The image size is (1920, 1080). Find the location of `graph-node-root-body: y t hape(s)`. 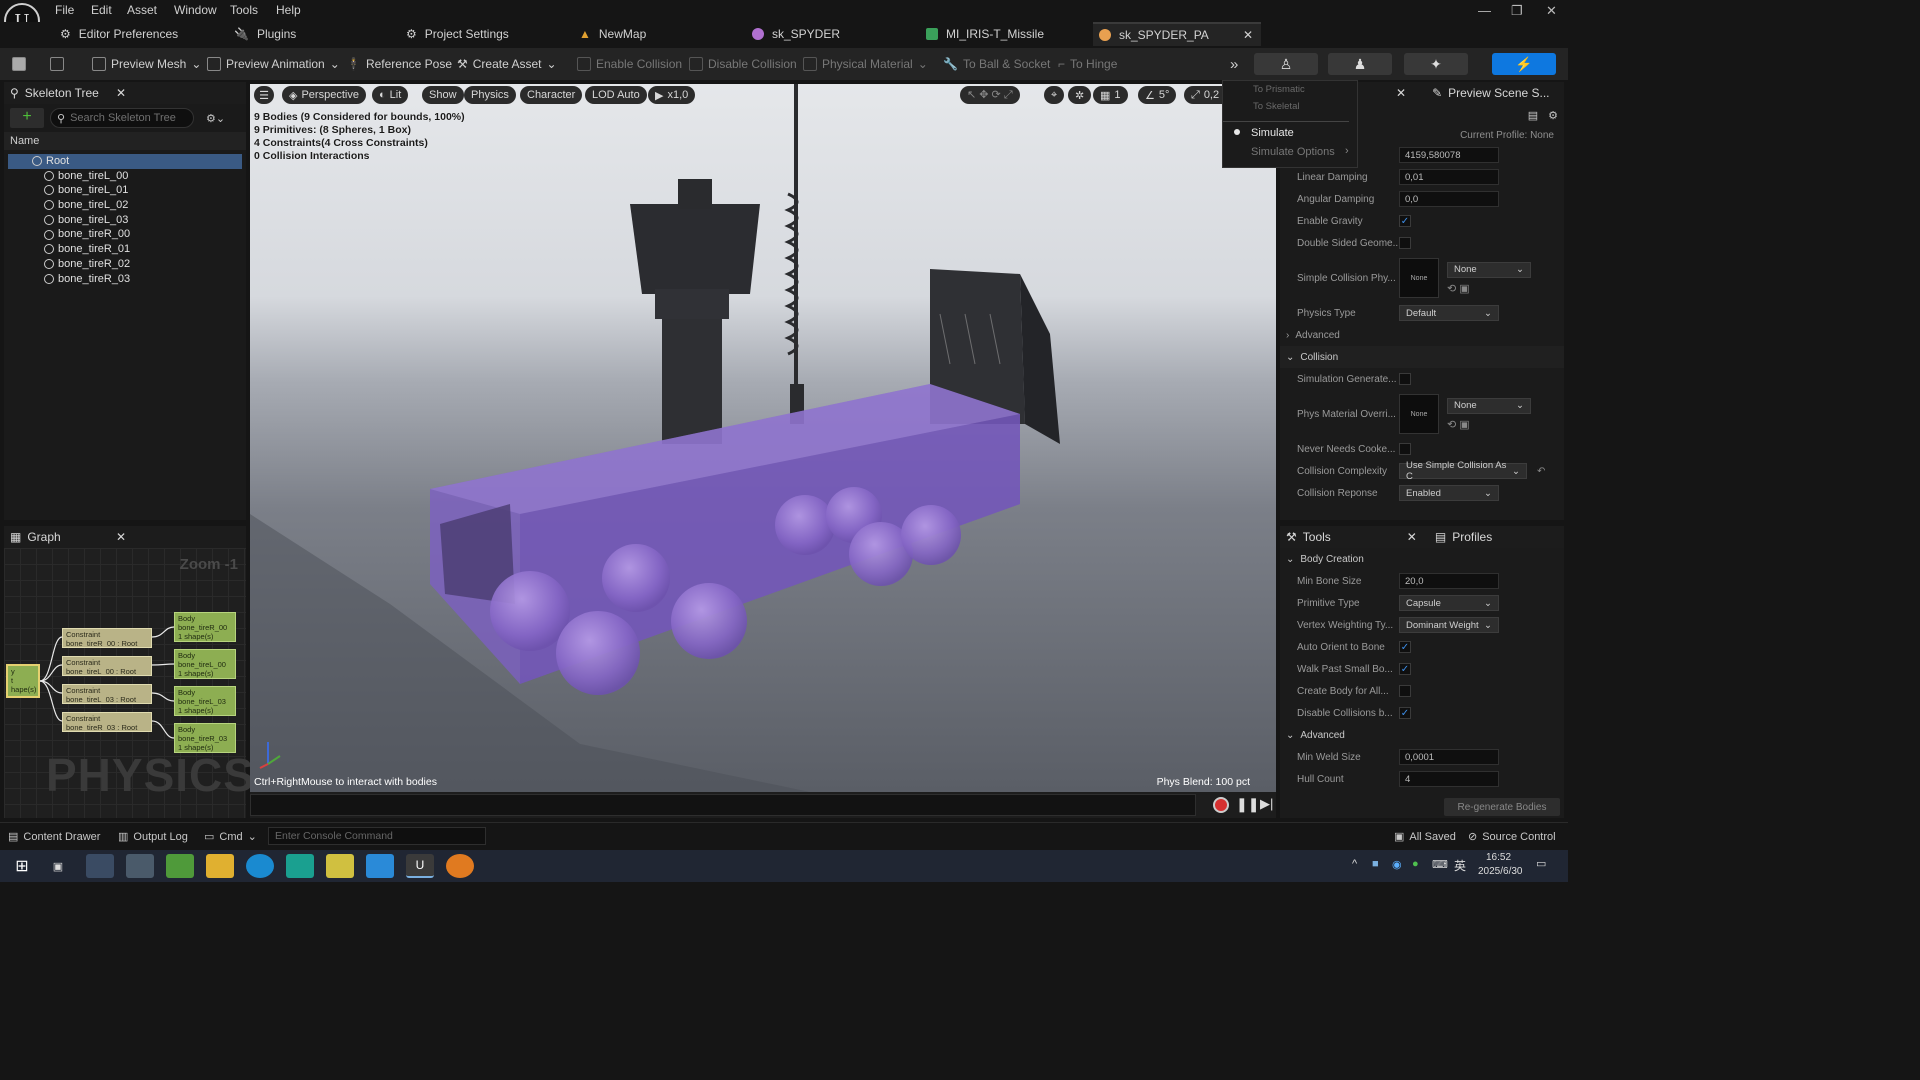

graph-node-root-body: y t hape(s) is located at coordinates (23, 681).